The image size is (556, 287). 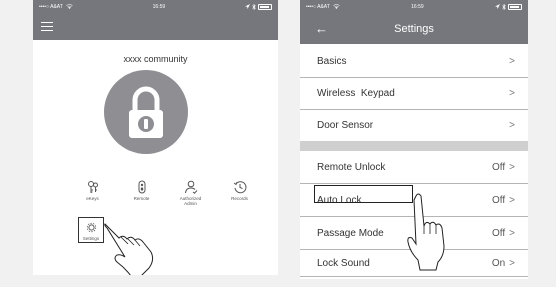 I want to click on page-title: Settings, so click(x=414, y=28).